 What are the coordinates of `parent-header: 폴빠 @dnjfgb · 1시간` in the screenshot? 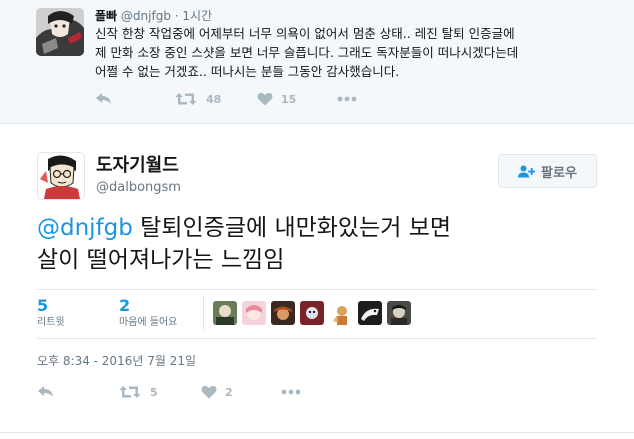 It's located at (153, 16).